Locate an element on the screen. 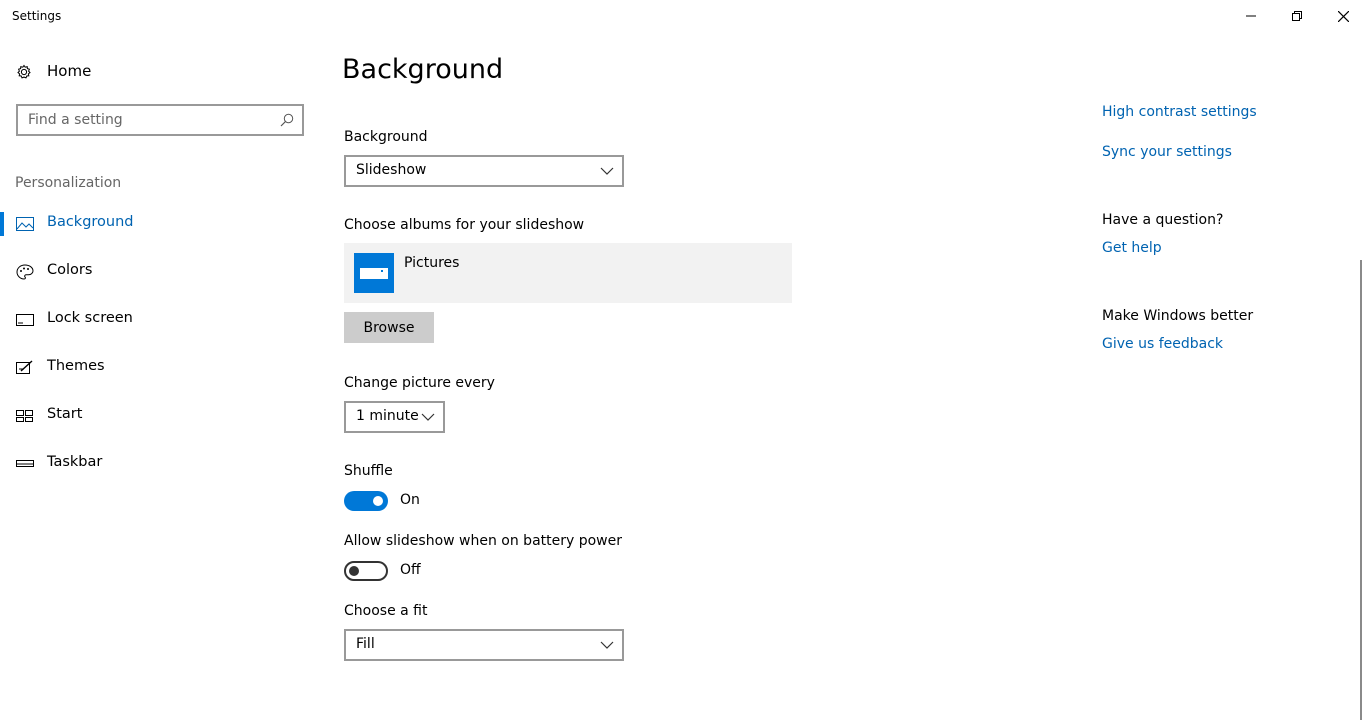 The width and height of the screenshot is (1366, 728). battery-state: Off is located at coordinates (410, 570).